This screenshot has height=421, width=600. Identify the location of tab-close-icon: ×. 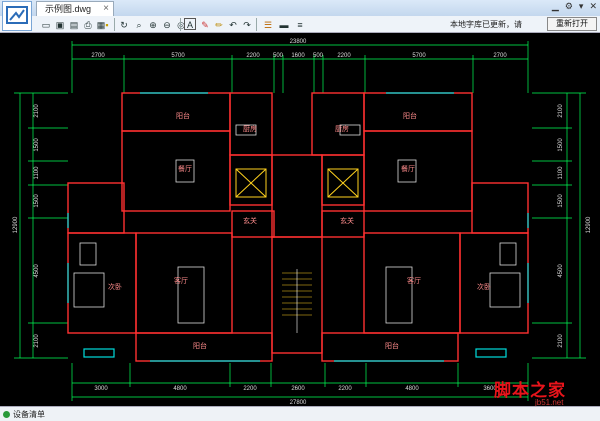
(106, 9).